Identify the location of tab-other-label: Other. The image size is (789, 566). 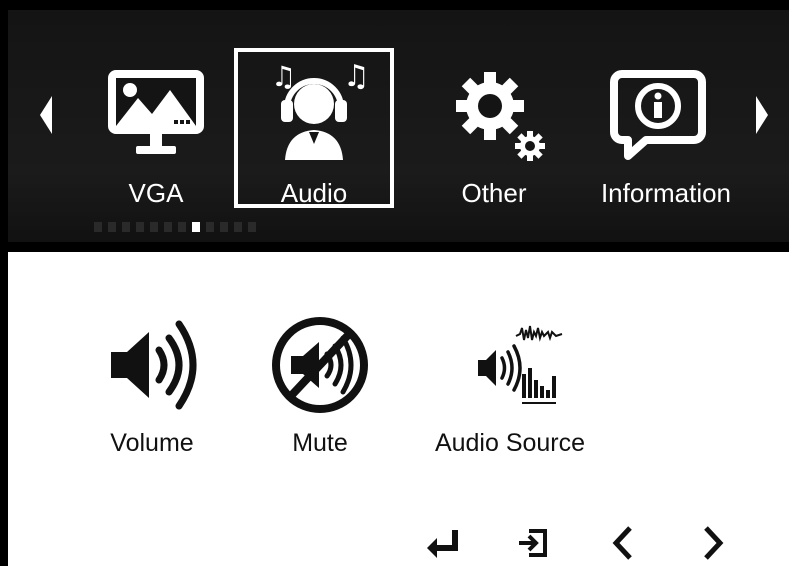
(494, 193).